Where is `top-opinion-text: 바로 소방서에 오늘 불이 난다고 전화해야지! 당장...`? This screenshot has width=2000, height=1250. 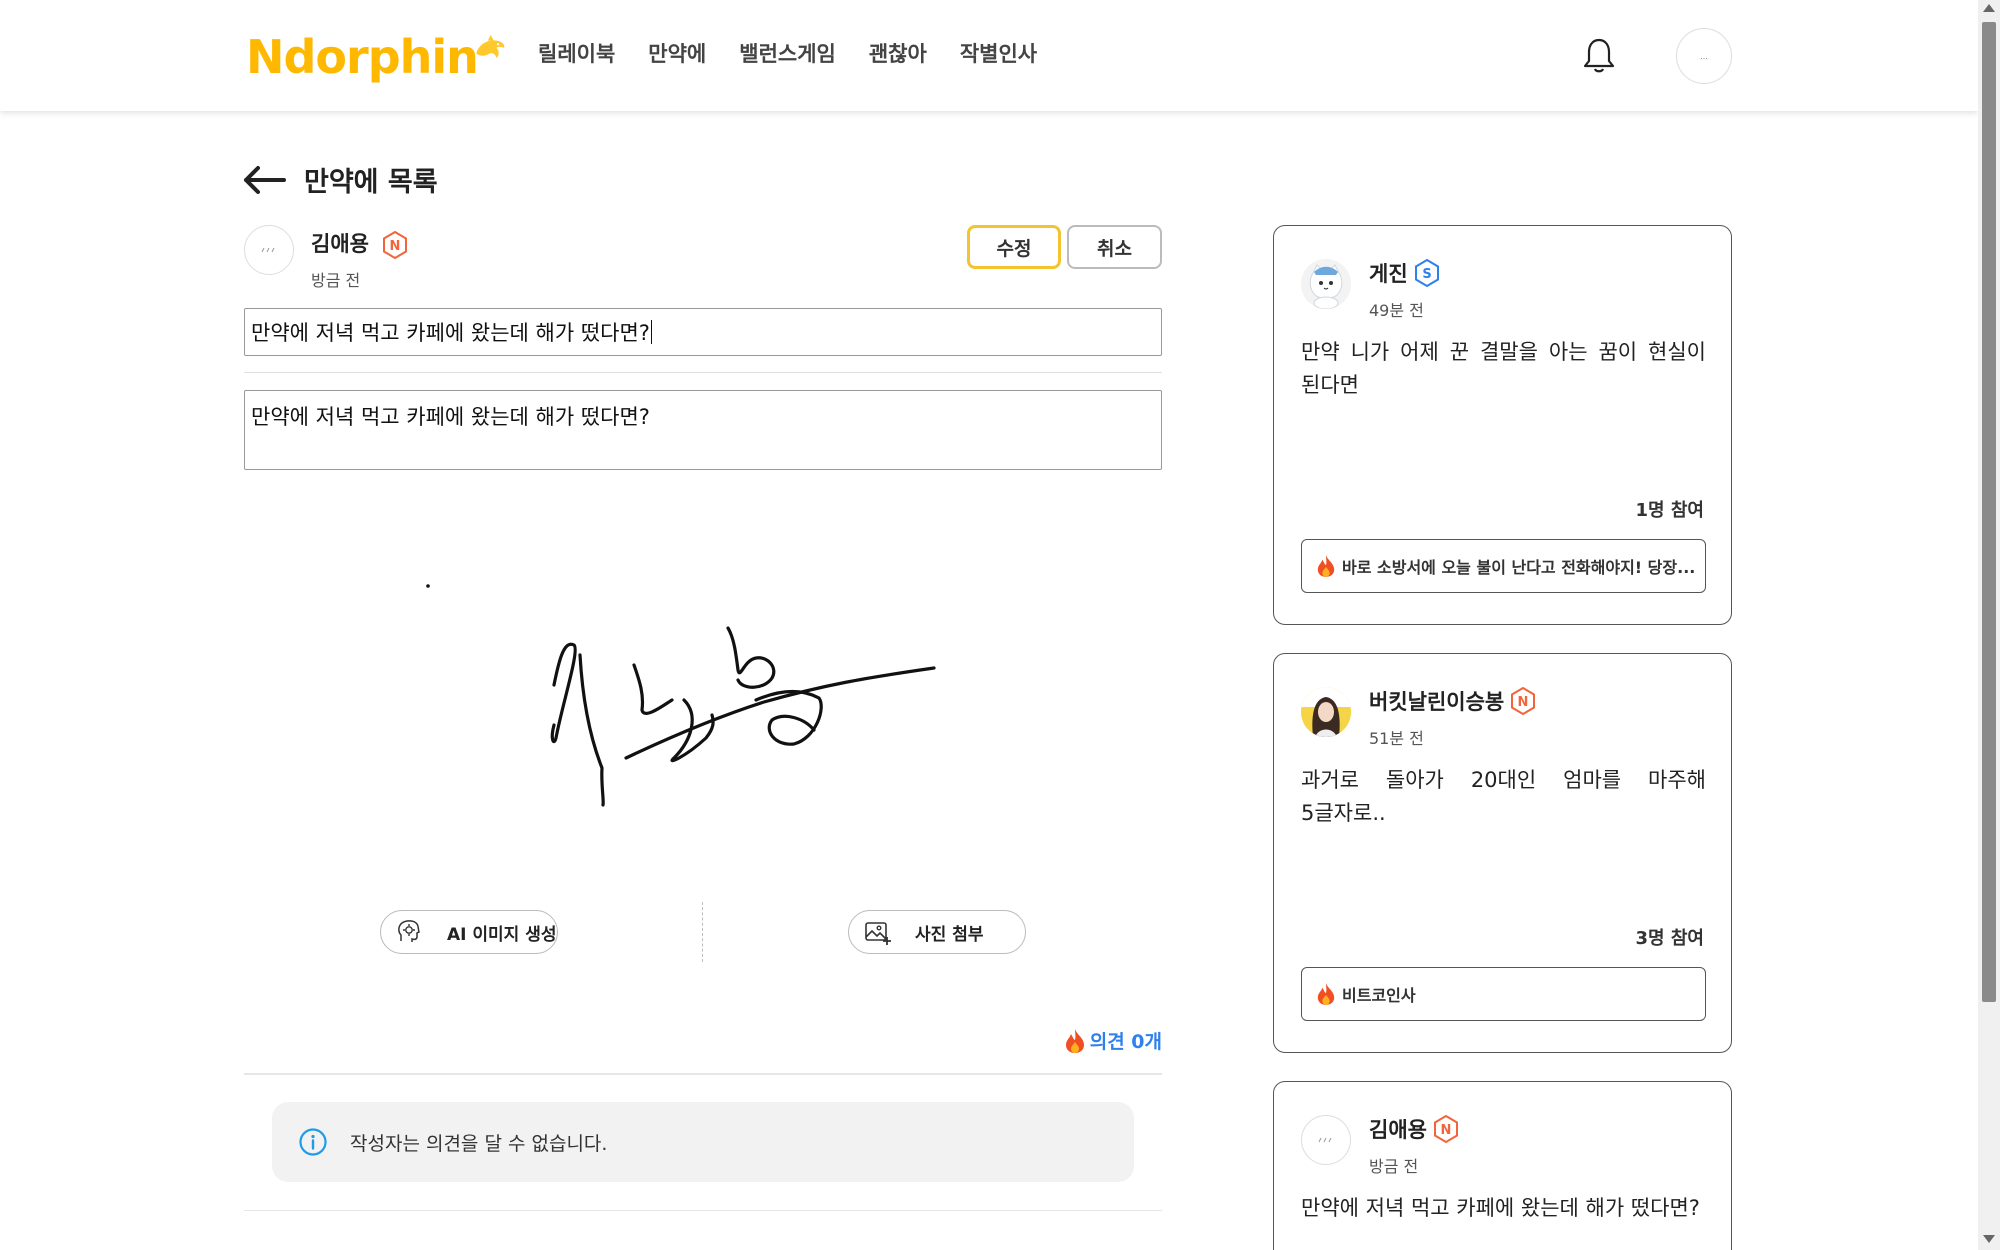
top-opinion-text: 바로 소방서에 오늘 불이 난다고 전화해야지! 당장... is located at coordinates (1519, 567).